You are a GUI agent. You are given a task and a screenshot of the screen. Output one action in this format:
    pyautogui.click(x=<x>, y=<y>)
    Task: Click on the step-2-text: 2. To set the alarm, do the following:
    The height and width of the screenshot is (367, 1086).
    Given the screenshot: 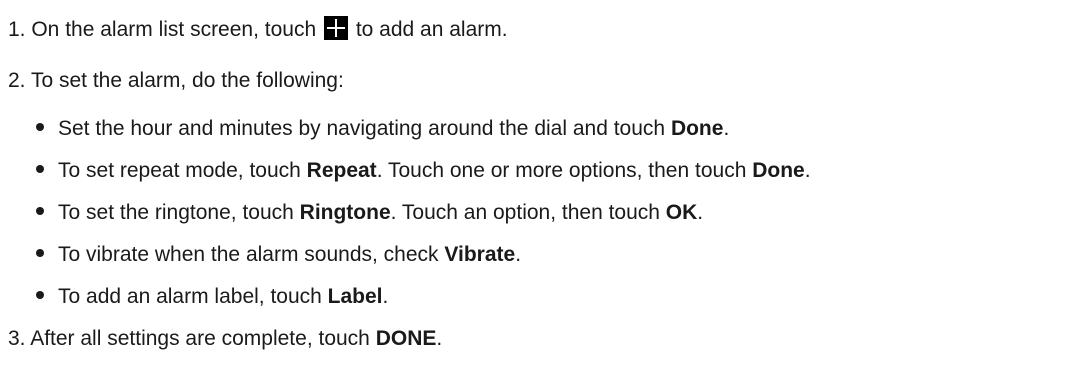 What is the action you would take?
    pyautogui.click(x=176, y=80)
    